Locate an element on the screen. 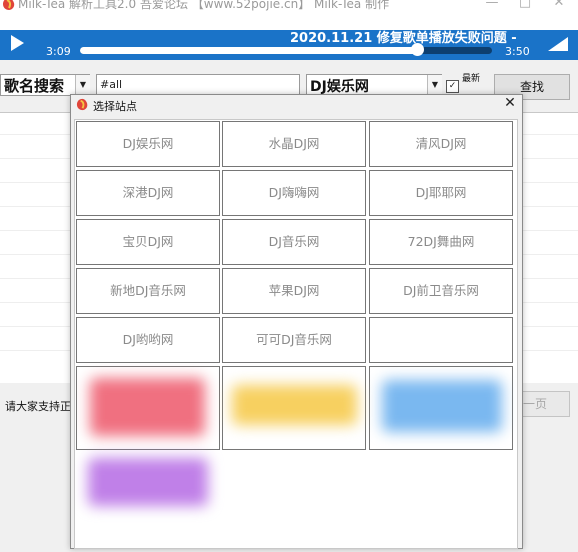 This screenshot has height=552, width=578. latest-checkbox: ✓ is located at coordinates (452, 86).